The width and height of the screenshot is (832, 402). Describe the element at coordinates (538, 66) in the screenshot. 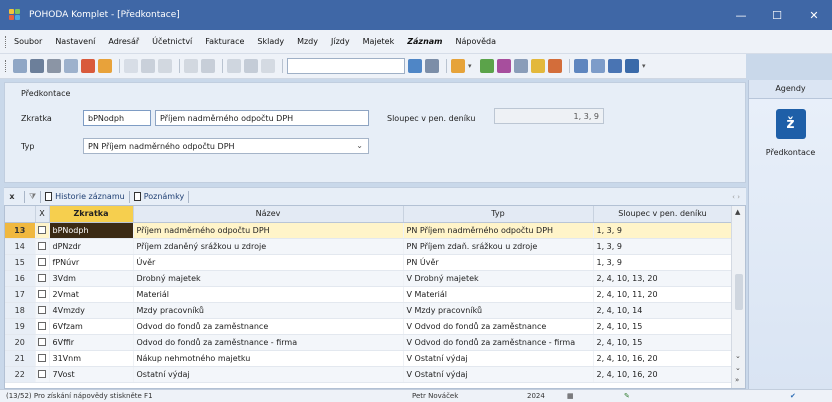

I see `users-icon` at that location.